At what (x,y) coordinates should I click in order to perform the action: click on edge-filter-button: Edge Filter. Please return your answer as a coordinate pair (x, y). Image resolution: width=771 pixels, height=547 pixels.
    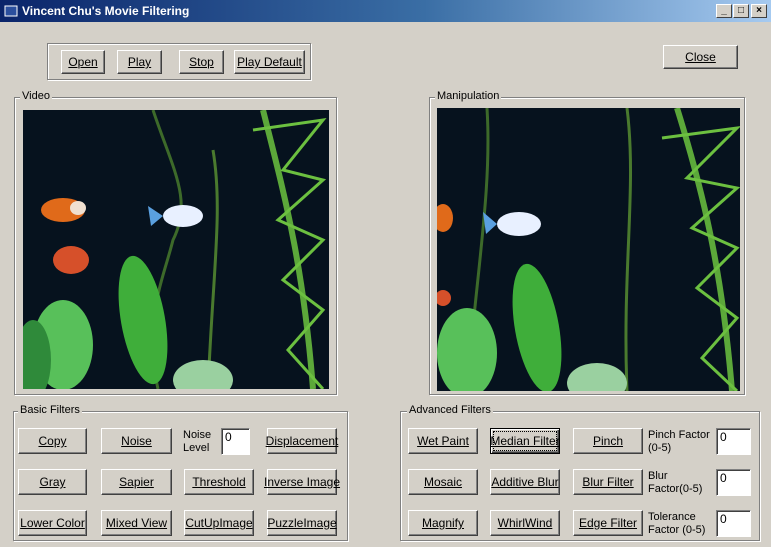
    Looking at the image, I should click on (608, 523).